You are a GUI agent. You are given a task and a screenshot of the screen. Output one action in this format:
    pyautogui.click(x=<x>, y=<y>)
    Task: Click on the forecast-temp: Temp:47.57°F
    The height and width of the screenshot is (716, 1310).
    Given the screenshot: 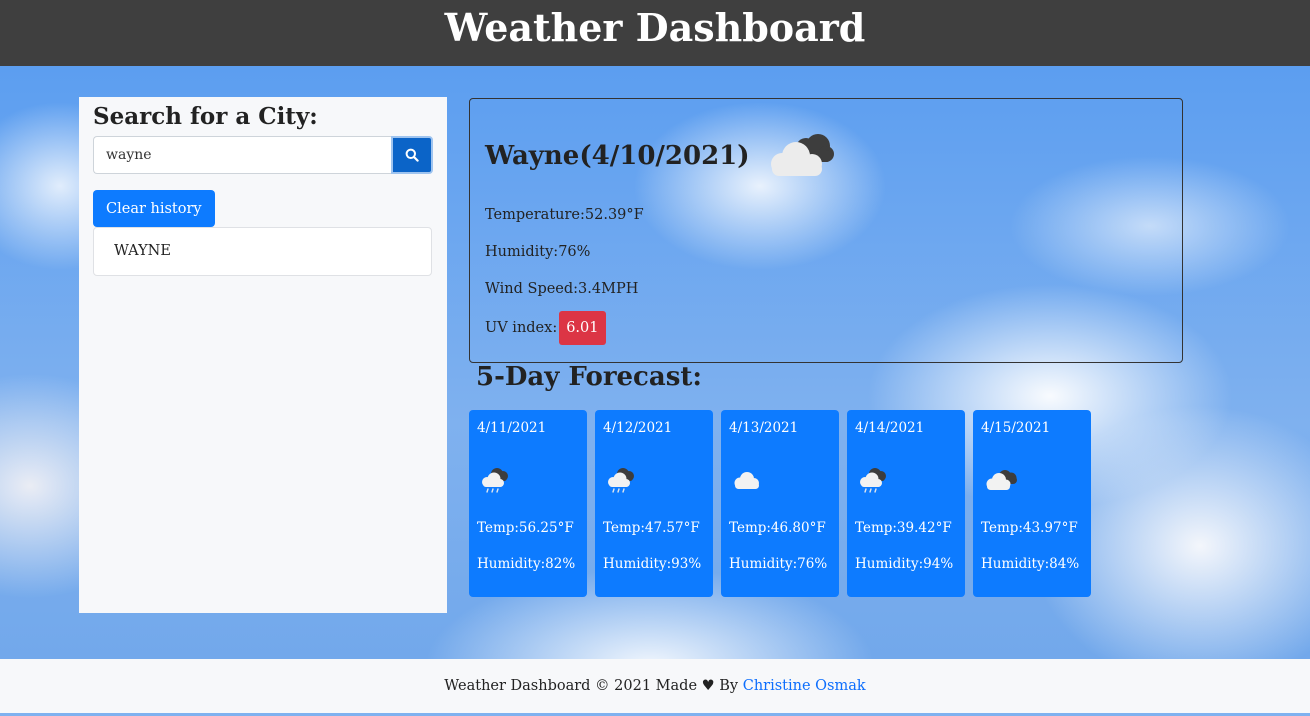 What is the action you would take?
    pyautogui.click(x=651, y=528)
    